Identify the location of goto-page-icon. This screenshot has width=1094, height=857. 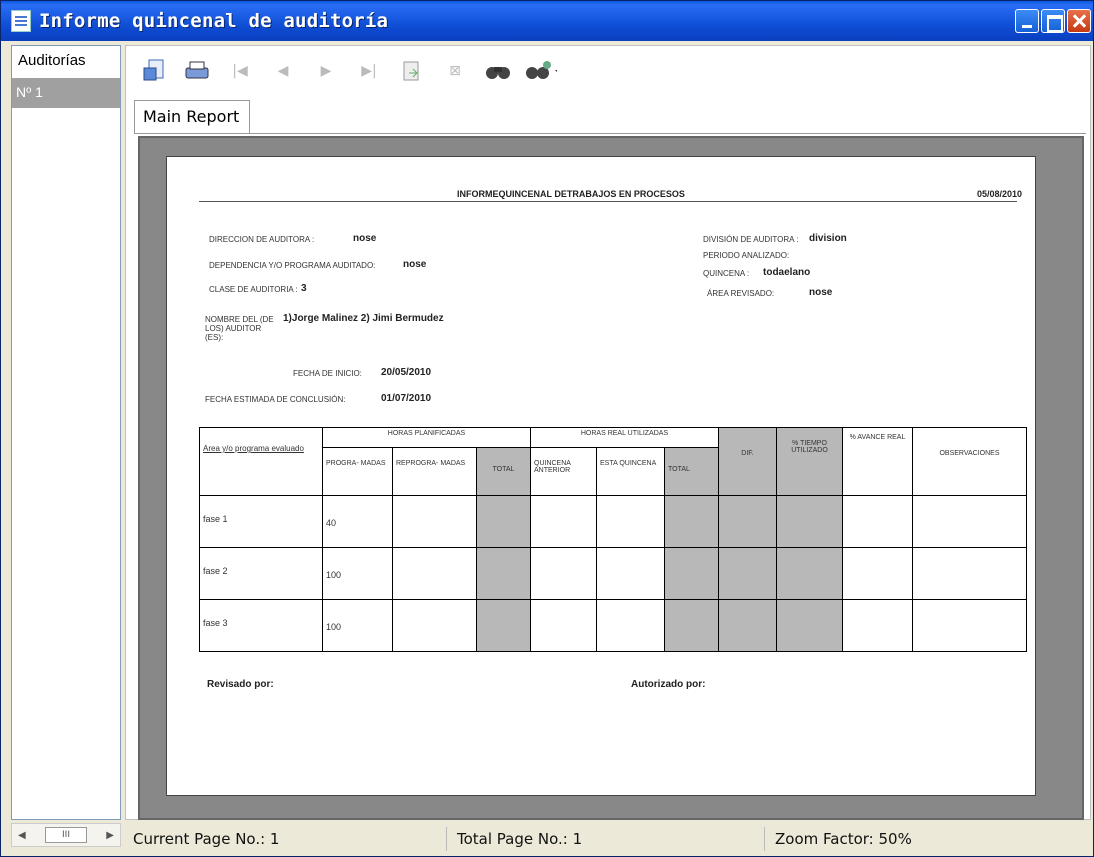
(412, 71).